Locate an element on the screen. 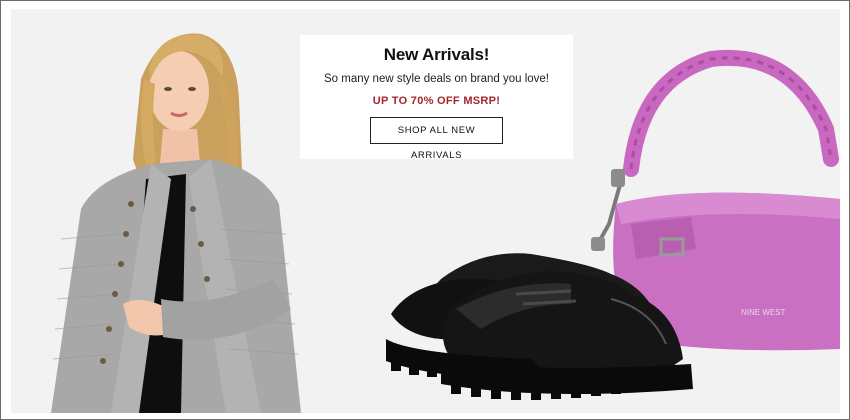 The width and height of the screenshot is (850, 420). promo-title: New Arrivals! is located at coordinates (436, 54).